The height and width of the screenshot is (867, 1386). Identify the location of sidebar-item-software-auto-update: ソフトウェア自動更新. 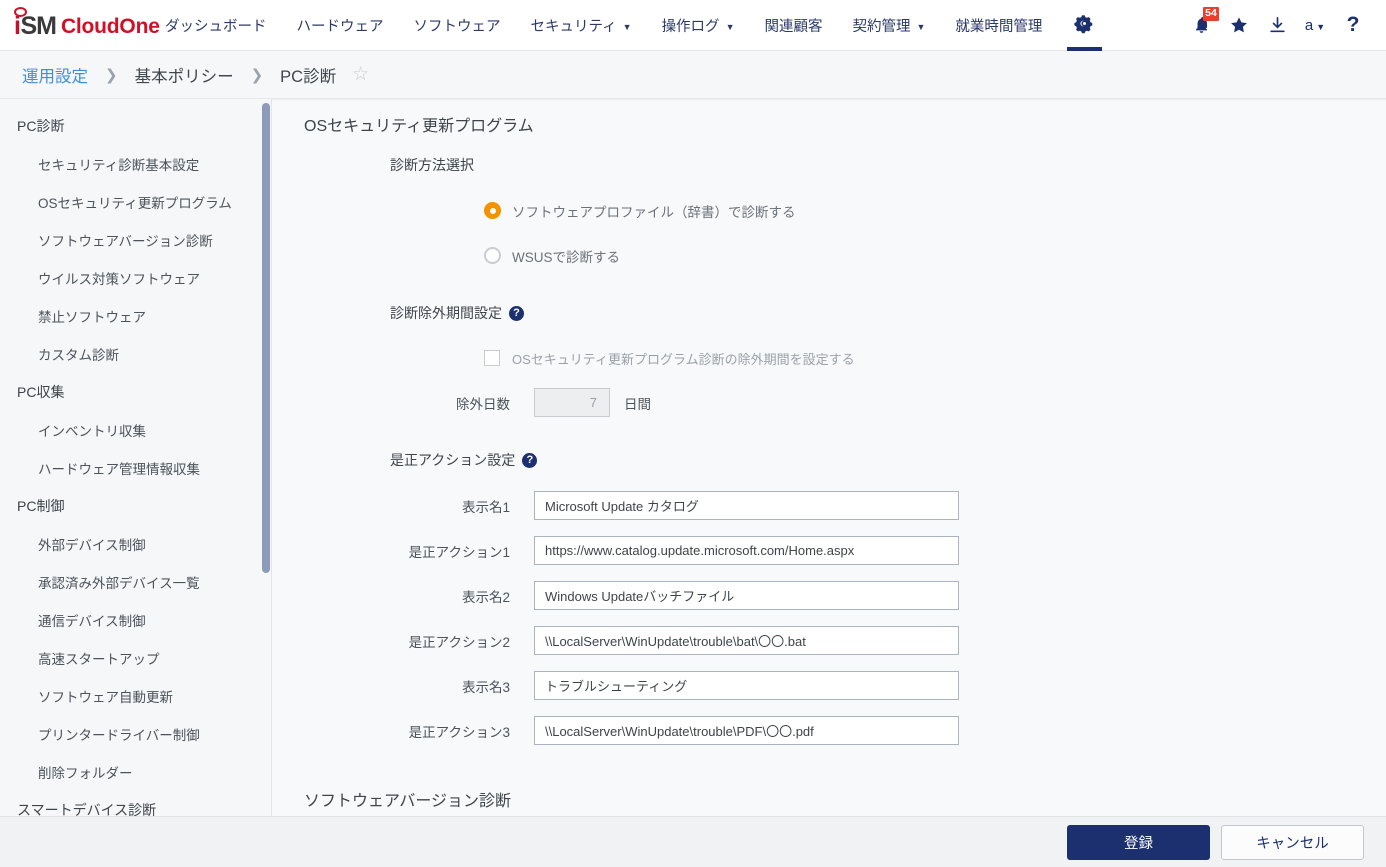
(136, 696).